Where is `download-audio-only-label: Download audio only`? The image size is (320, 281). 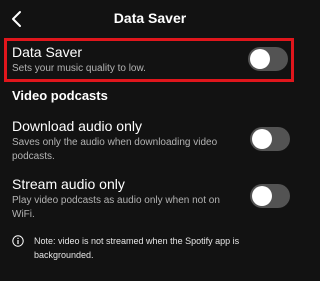
download-audio-only-label: Download audio only is located at coordinates (77, 126).